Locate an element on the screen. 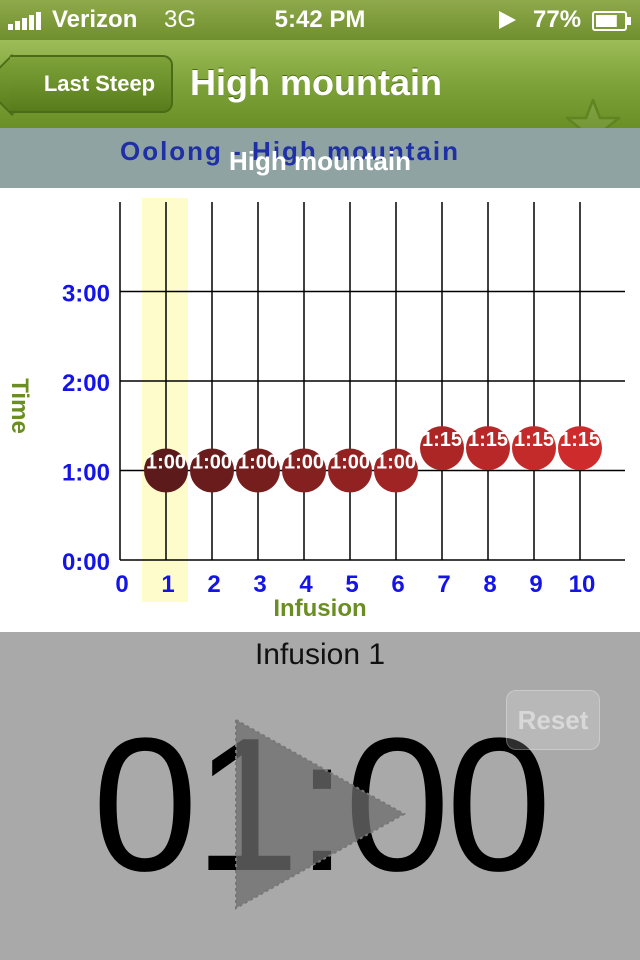  y-tick-label: 2:00 is located at coordinates (86, 383).